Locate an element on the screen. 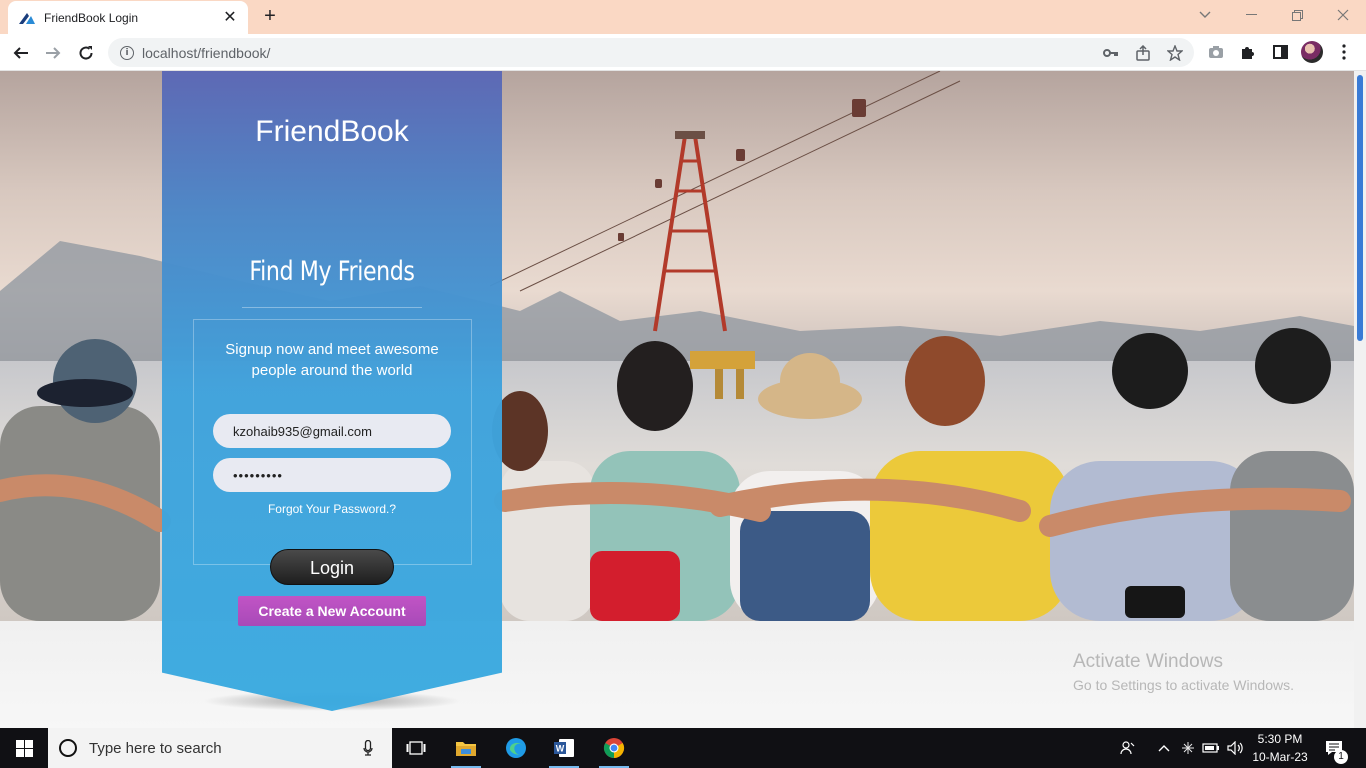 This screenshot has height=768, width=1366. favicon-icon is located at coordinates (27, 18).